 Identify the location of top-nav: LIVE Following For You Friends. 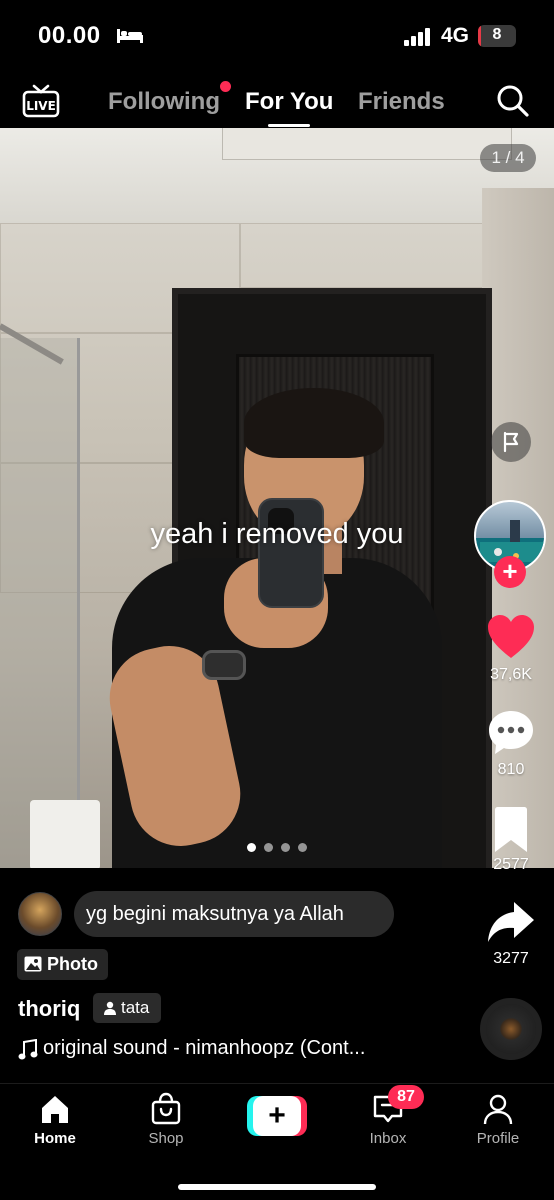
(277, 100).